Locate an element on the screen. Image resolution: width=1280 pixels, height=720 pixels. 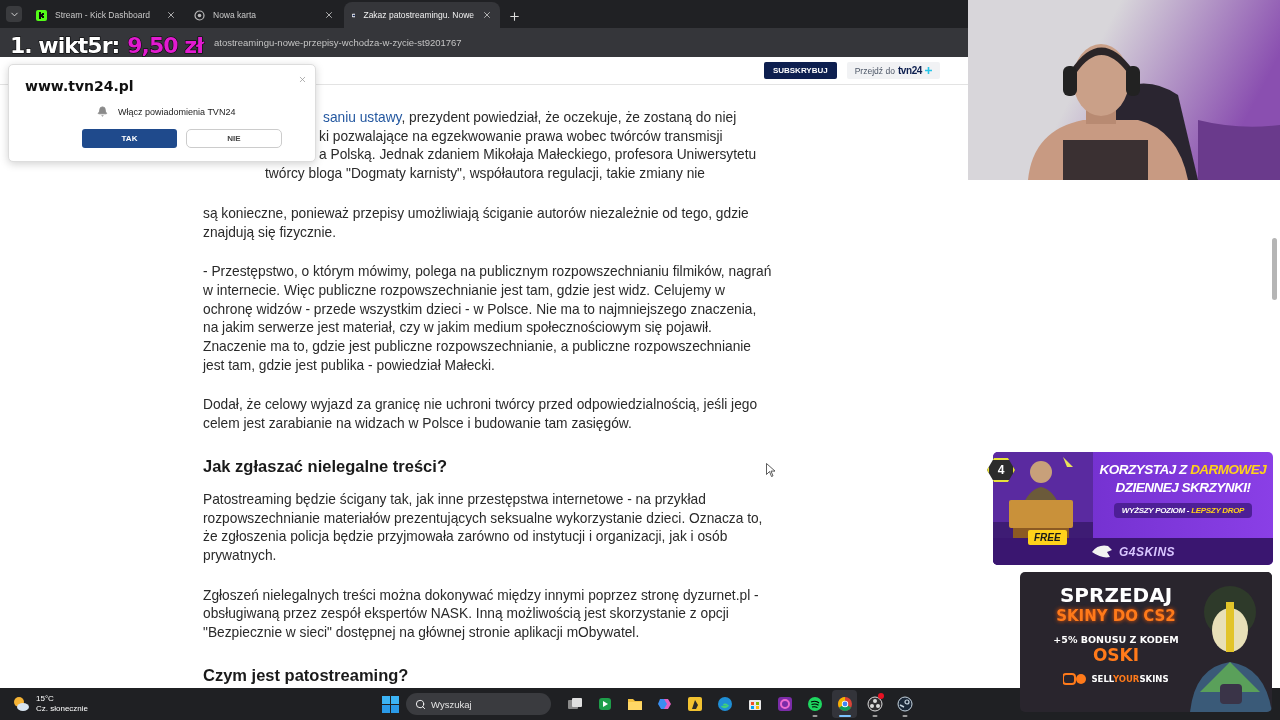
article-text: a Polską. Jednak zdaniem Mikołaja Małeckiego, profesora Uniwersytetu is located at coordinates (538, 155).